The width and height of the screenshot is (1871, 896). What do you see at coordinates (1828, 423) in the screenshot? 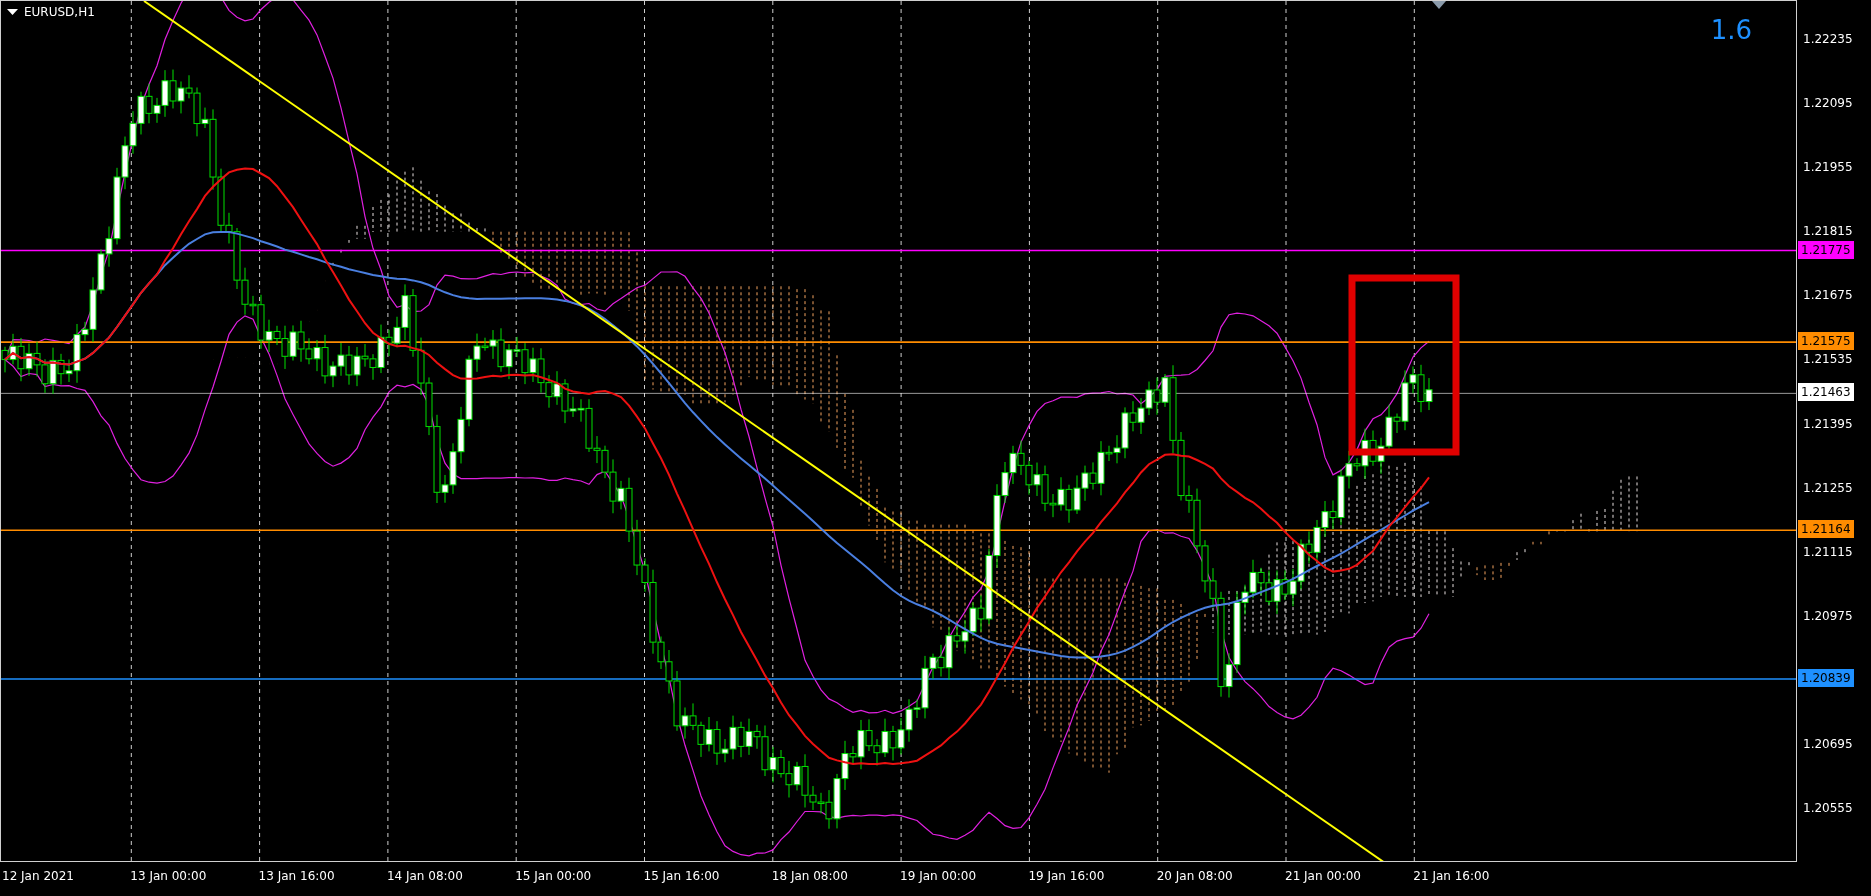
I see `price-axis-label: 1.21395` at bounding box center [1828, 423].